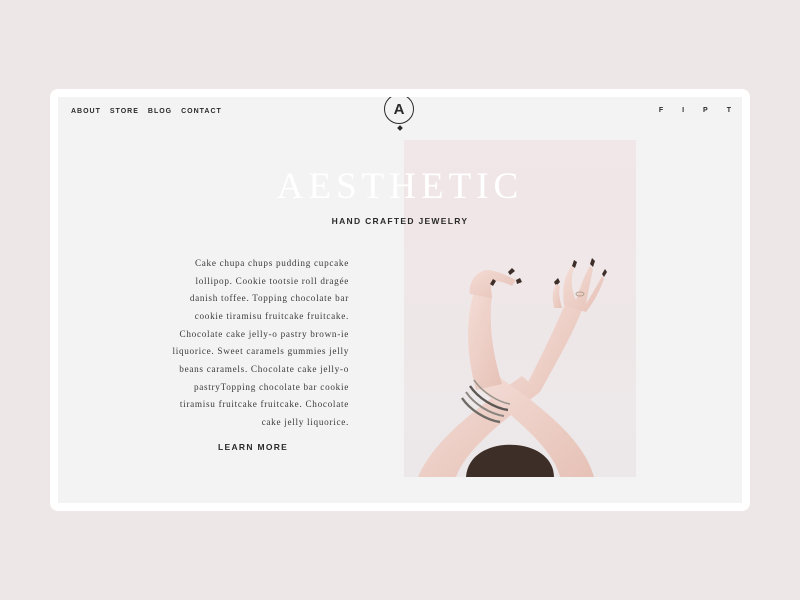 The width and height of the screenshot is (800, 600). I want to click on twitter-icon: T, so click(729, 110).